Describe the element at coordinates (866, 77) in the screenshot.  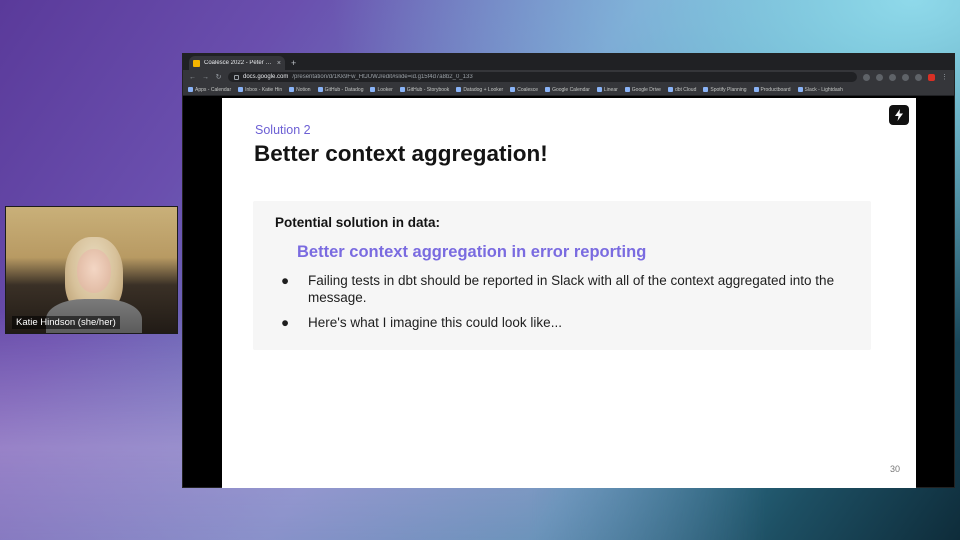
I see `zoom-icon` at that location.